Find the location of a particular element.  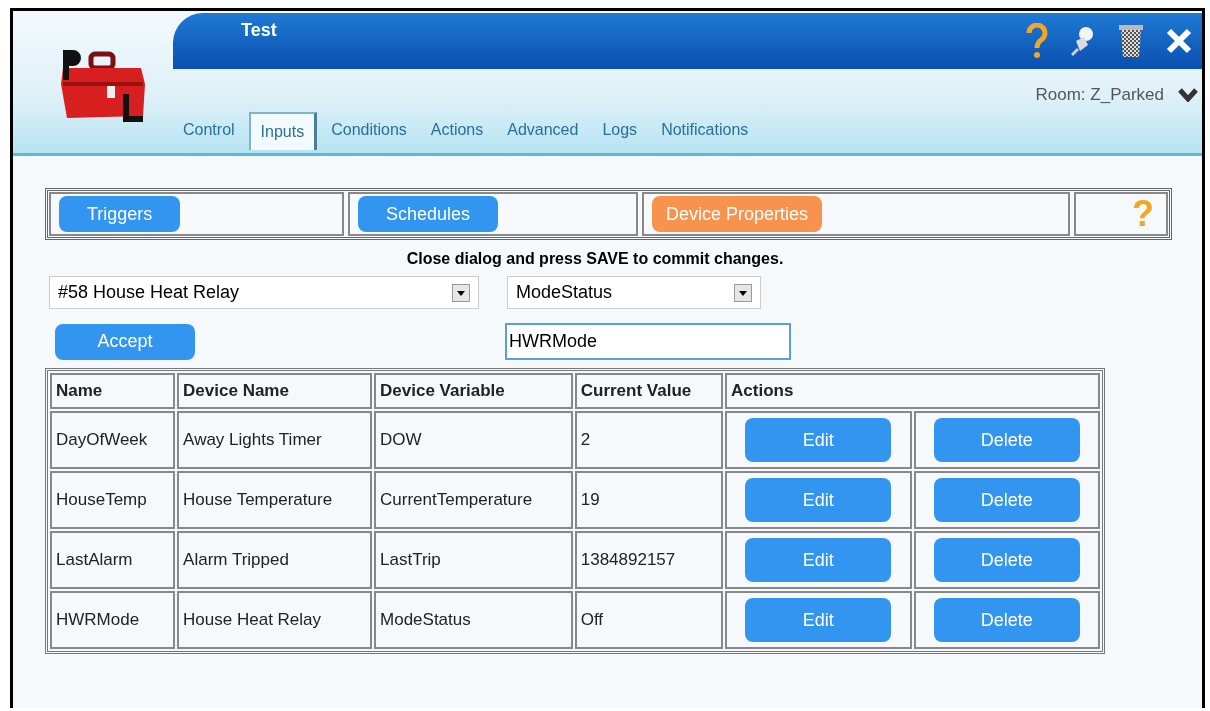

nav-tab: Actions is located at coordinates (457, 130).